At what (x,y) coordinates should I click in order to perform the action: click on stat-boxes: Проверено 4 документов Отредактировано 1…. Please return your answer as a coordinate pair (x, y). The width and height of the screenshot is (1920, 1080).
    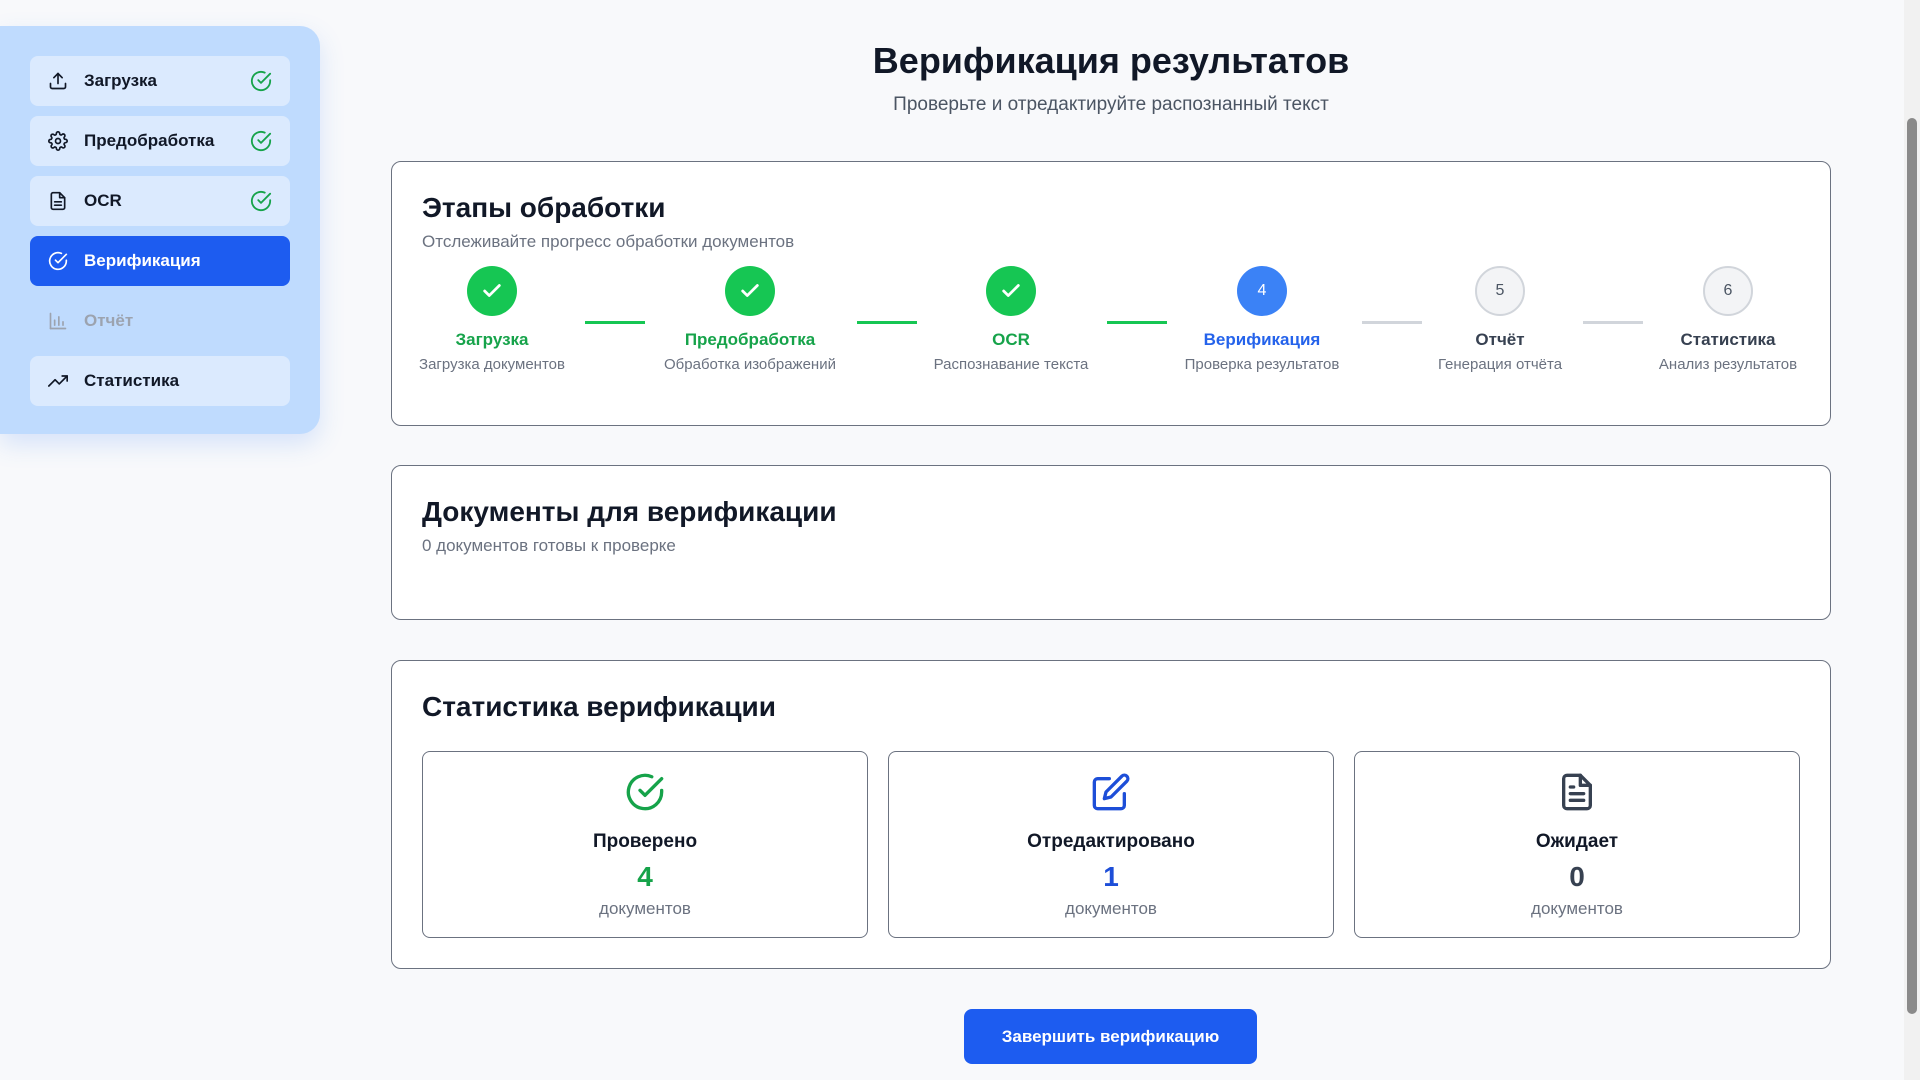
    Looking at the image, I should click on (1111, 844).